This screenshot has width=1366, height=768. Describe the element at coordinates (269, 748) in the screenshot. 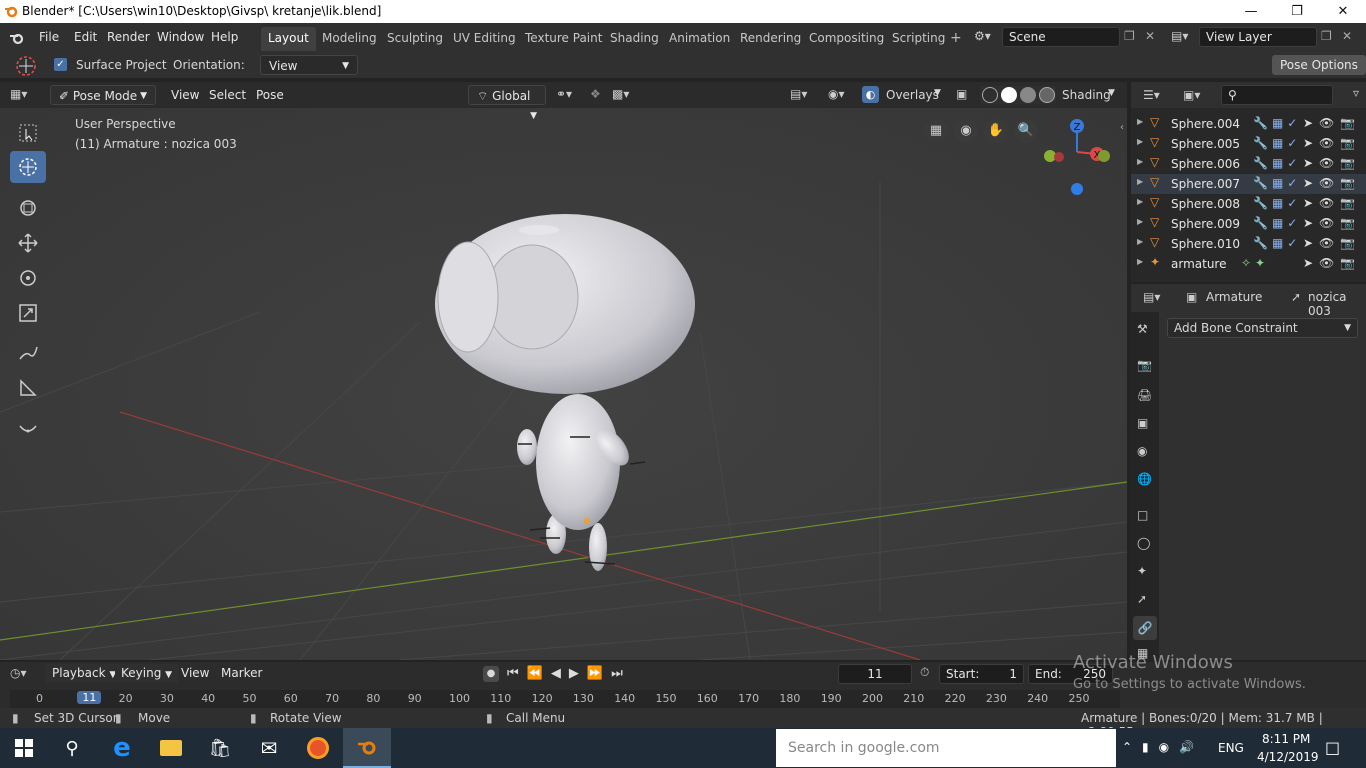

I see `mail-icon: ✉` at that location.